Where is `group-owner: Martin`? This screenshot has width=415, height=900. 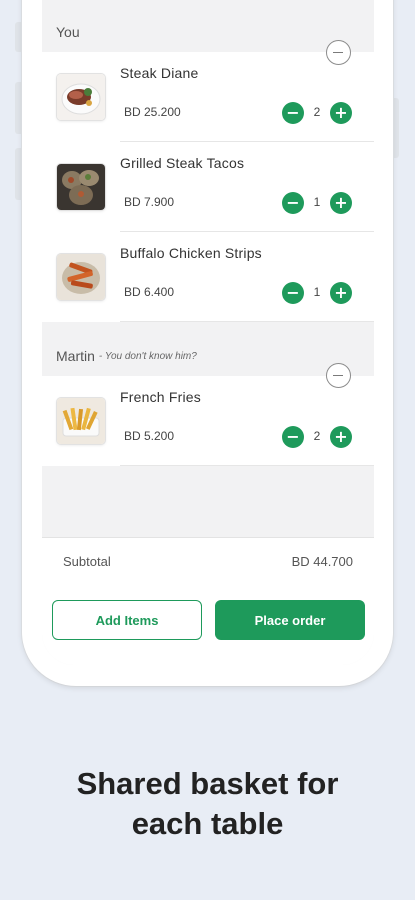
group-owner: Martin is located at coordinates (75, 356).